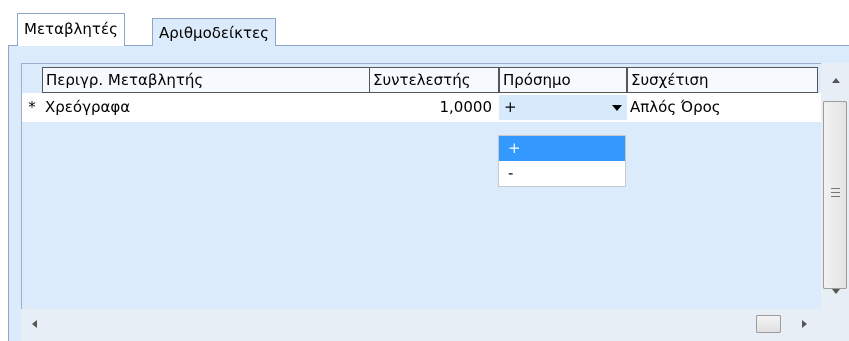 The height and width of the screenshot is (341, 849). I want to click on sign-option-plus: +, so click(562, 148).